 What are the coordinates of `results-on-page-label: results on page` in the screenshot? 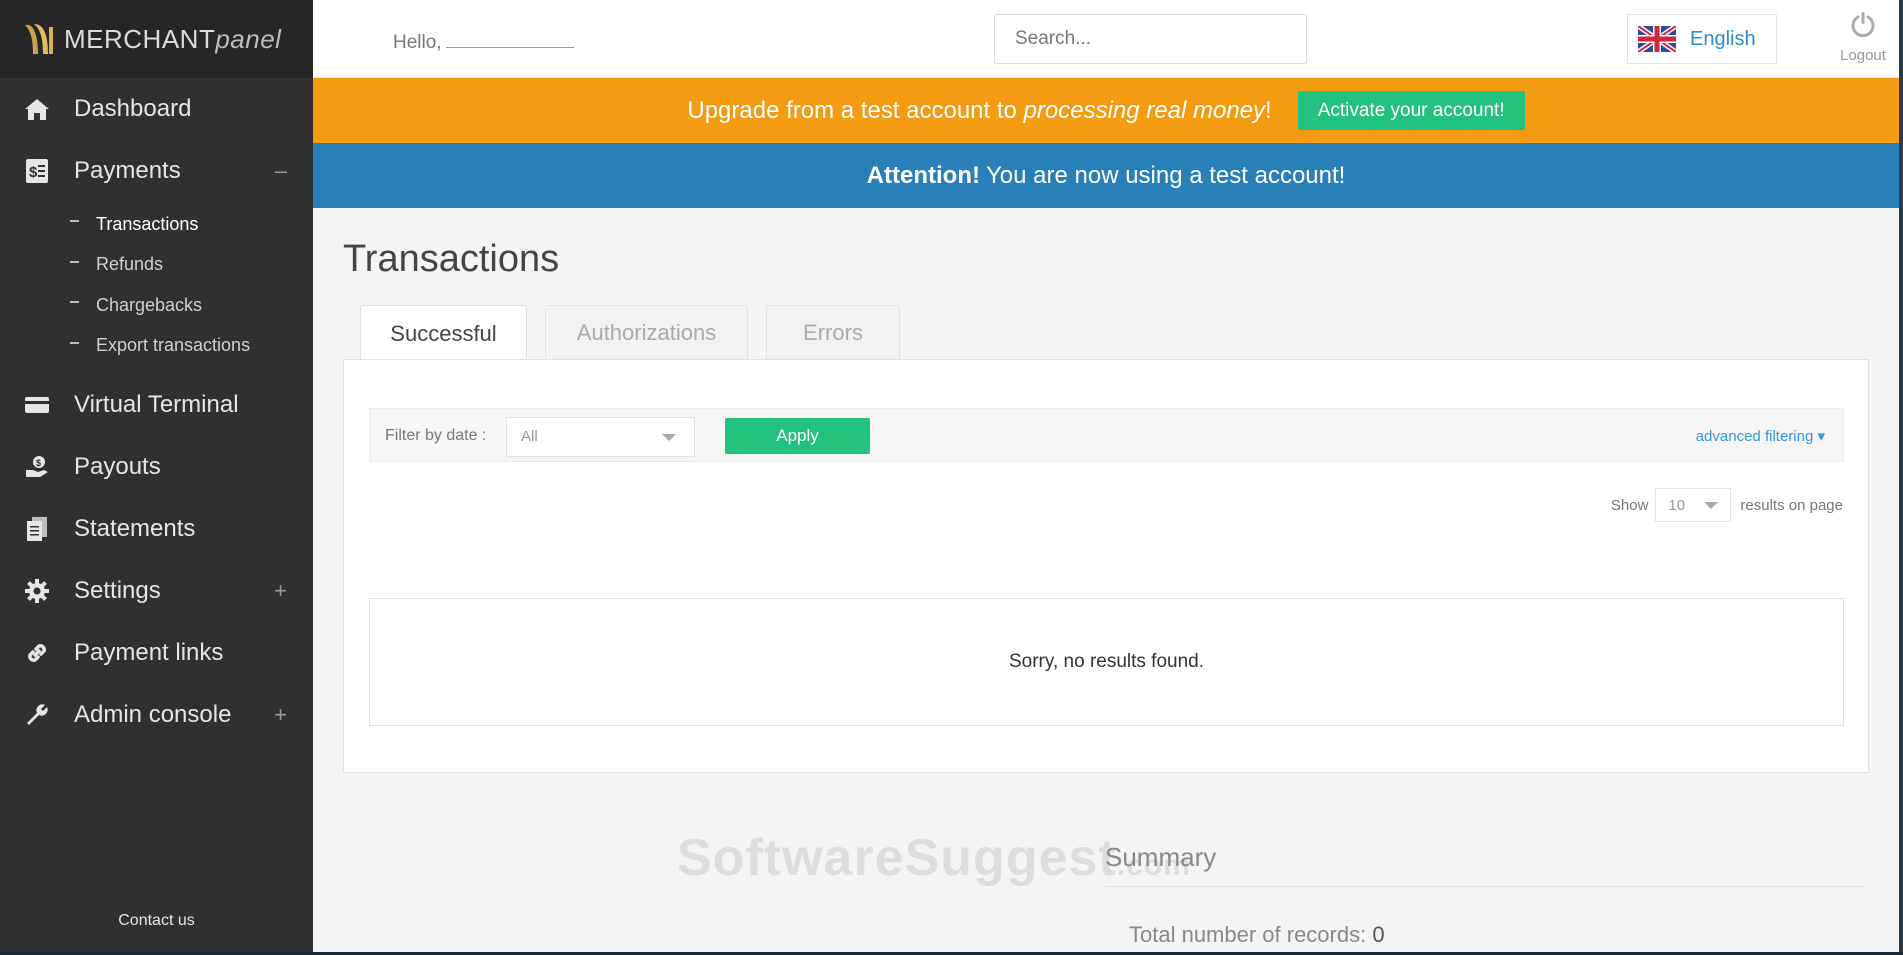 It's located at (1791, 505).